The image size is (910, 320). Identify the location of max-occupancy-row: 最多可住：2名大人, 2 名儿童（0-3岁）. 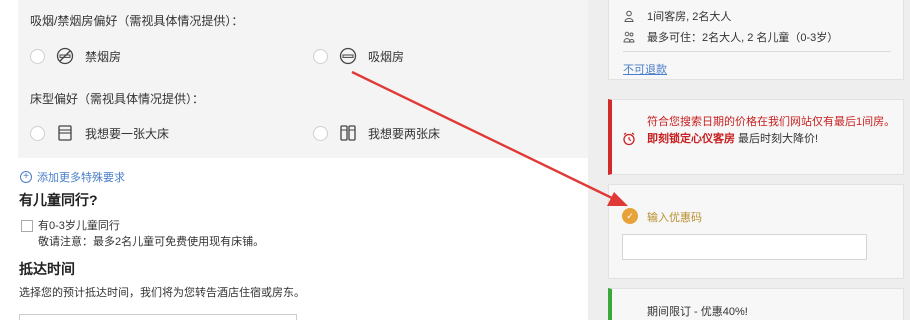
(730, 37).